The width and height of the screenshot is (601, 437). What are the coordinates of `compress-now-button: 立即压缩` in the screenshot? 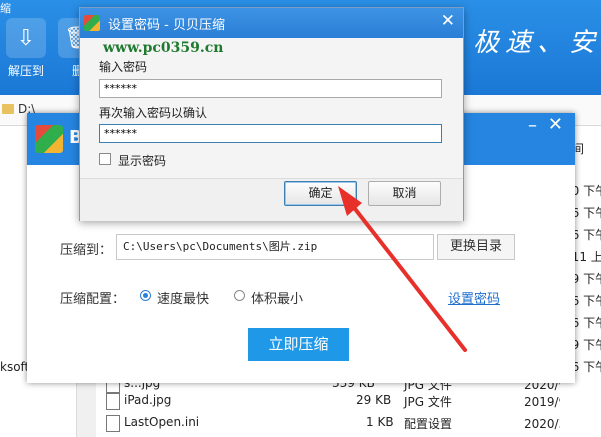 It's located at (298, 344).